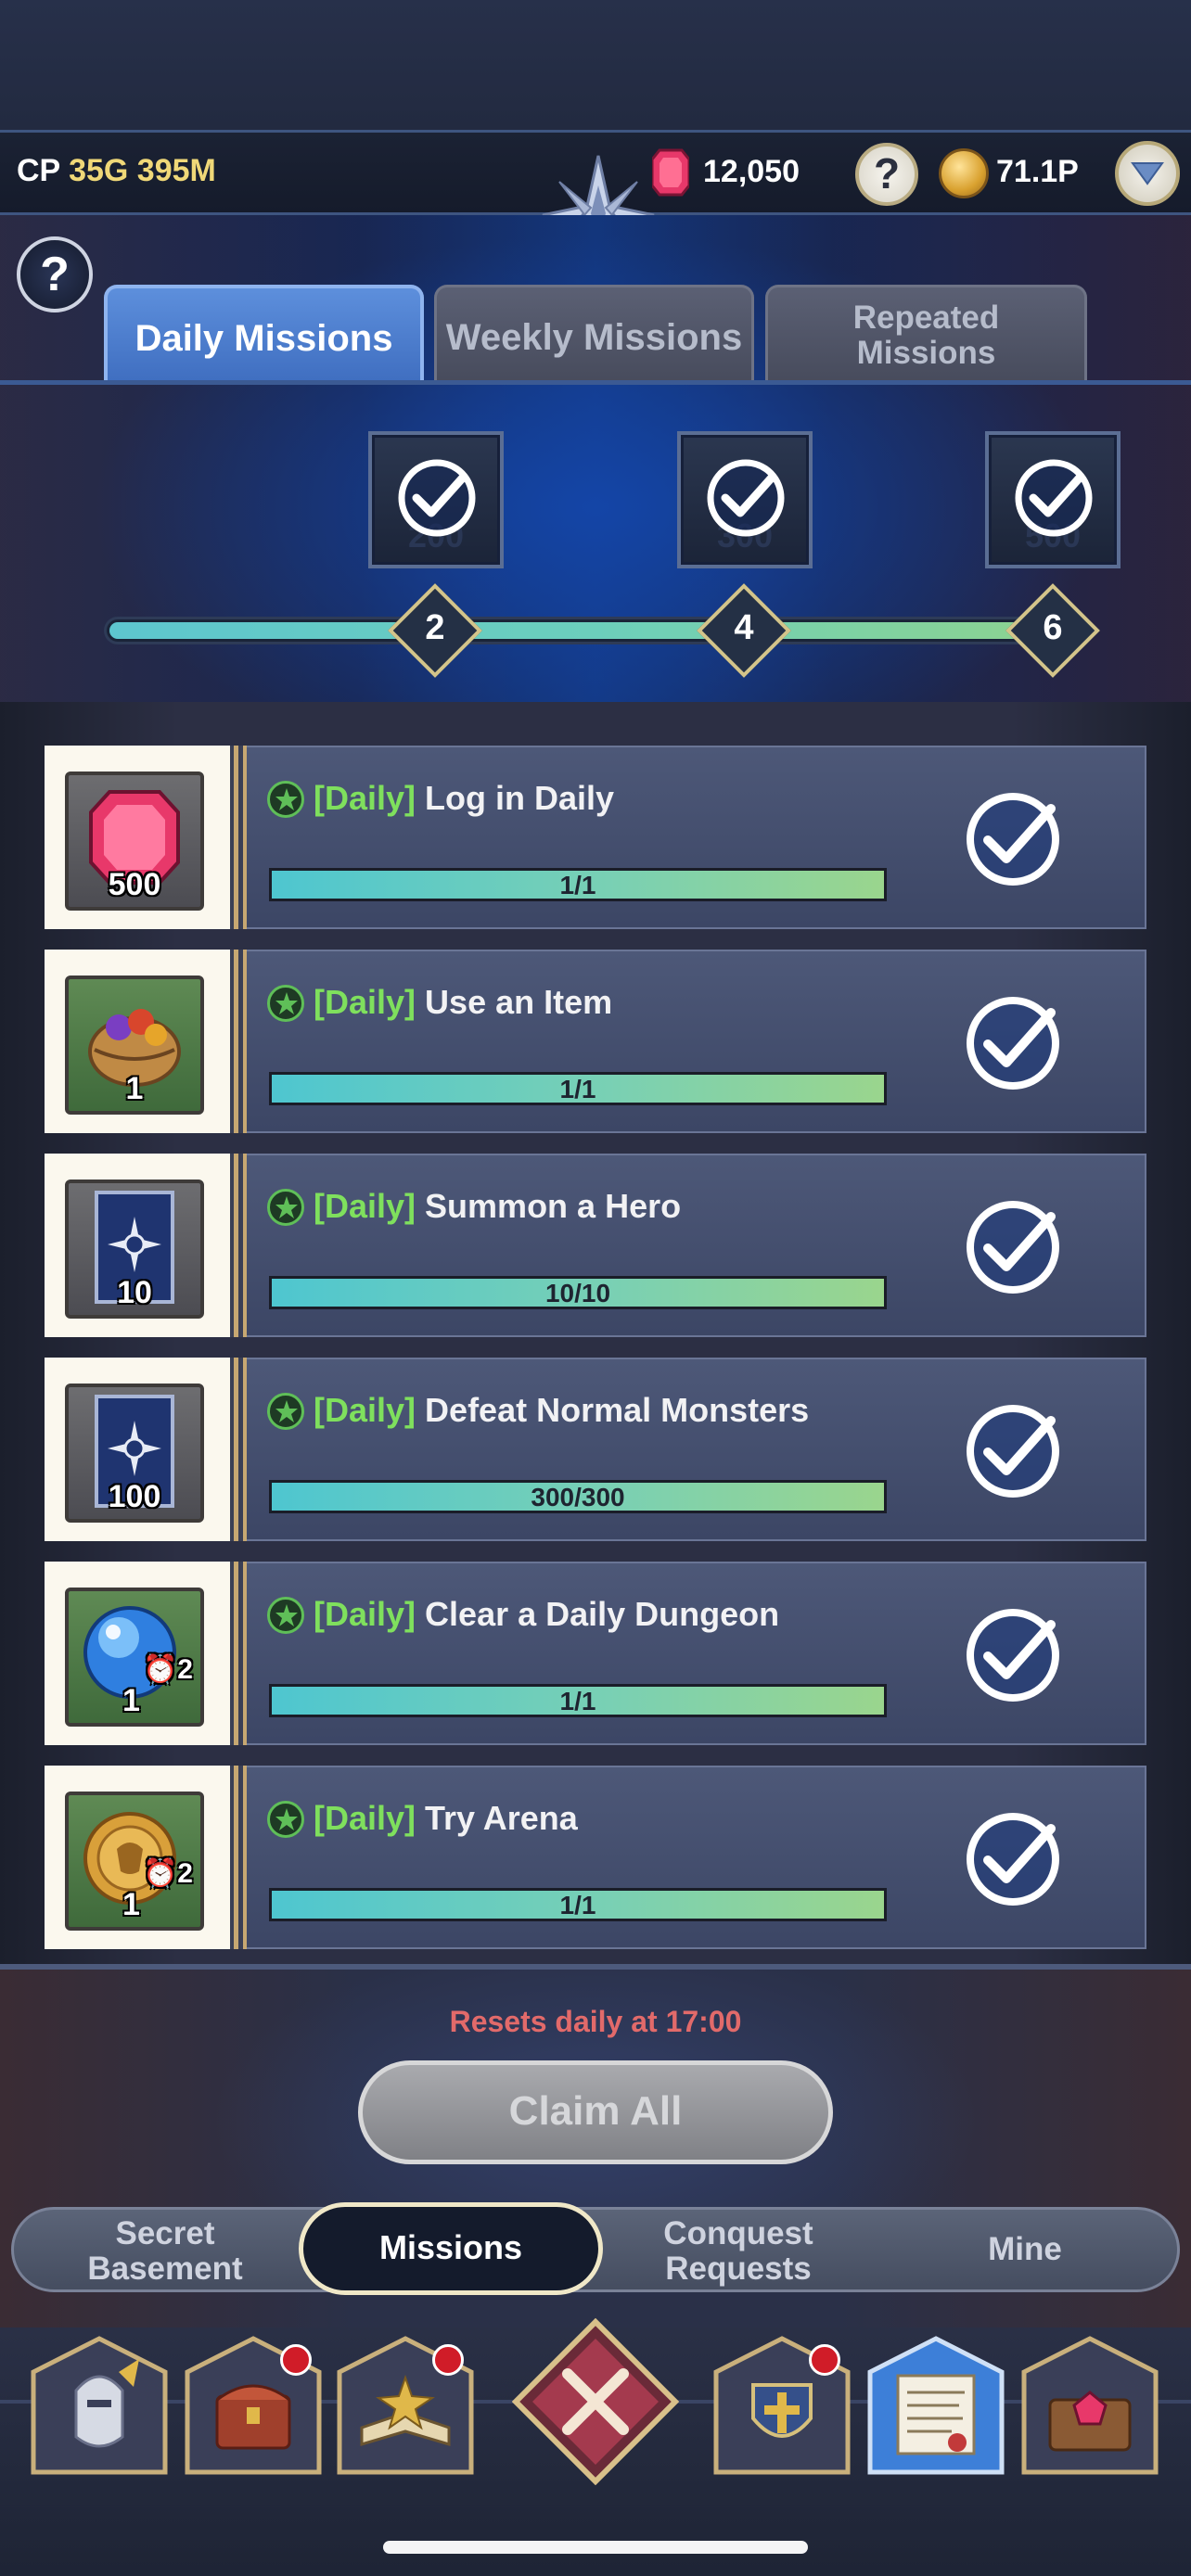  Describe the element at coordinates (595, 630) in the screenshot. I see `milestone-progress-fill` at that location.